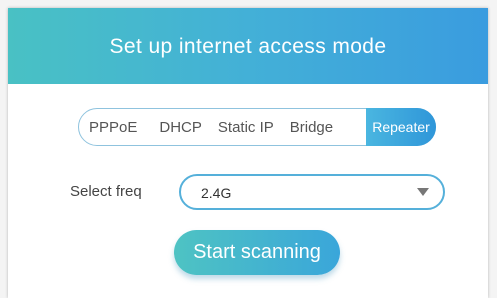 Image resolution: width=497 pixels, height=298 pixels. I want to click on tab-bridge: Bridge, so click(311, 127).